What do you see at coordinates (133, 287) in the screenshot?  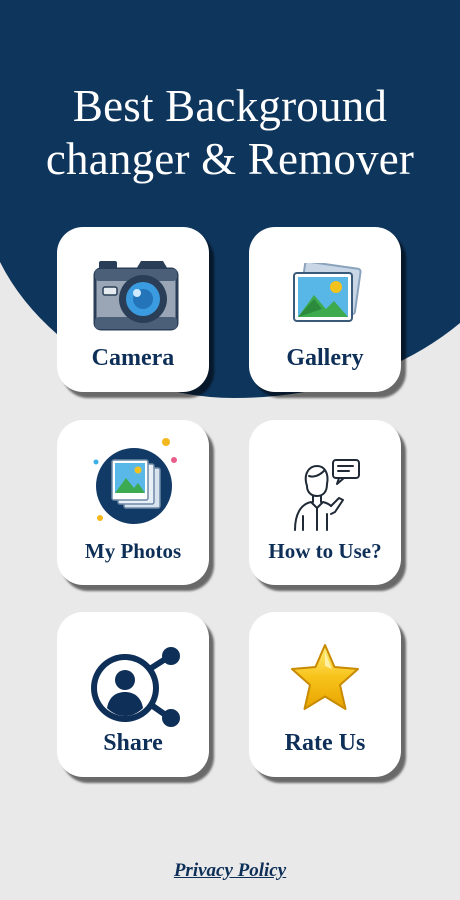 I see `camera-icon` at bounding box center [133, 287].